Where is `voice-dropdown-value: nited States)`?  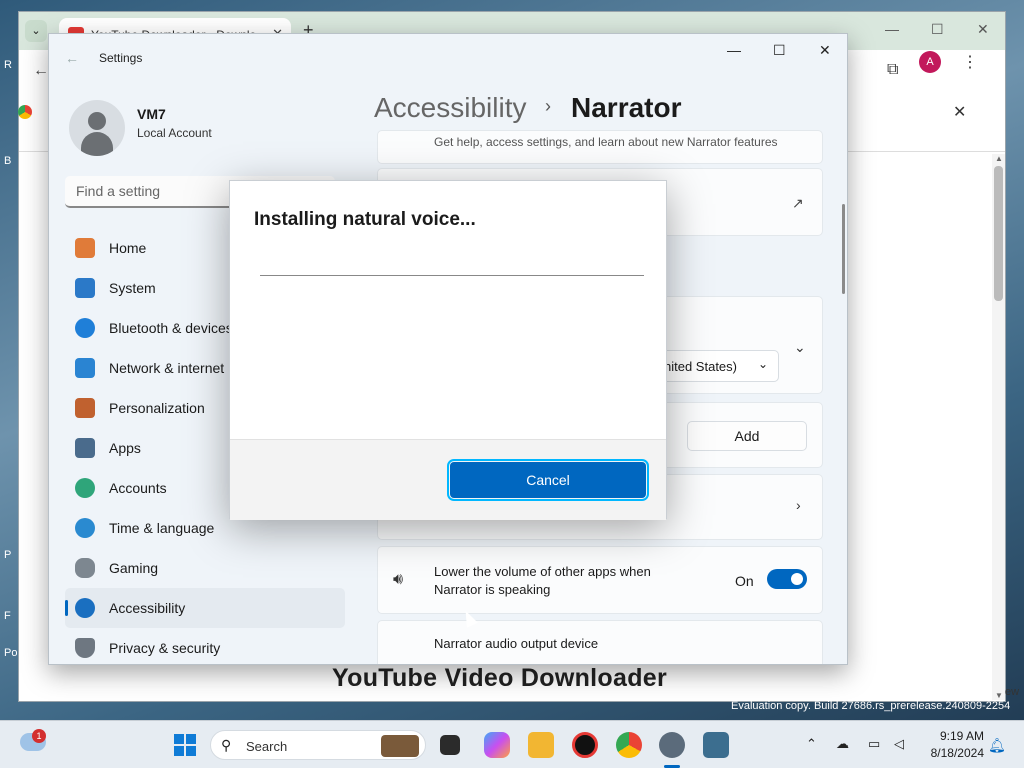 voice-dropdown-value: nited States) is located at coordinates (700, 366).